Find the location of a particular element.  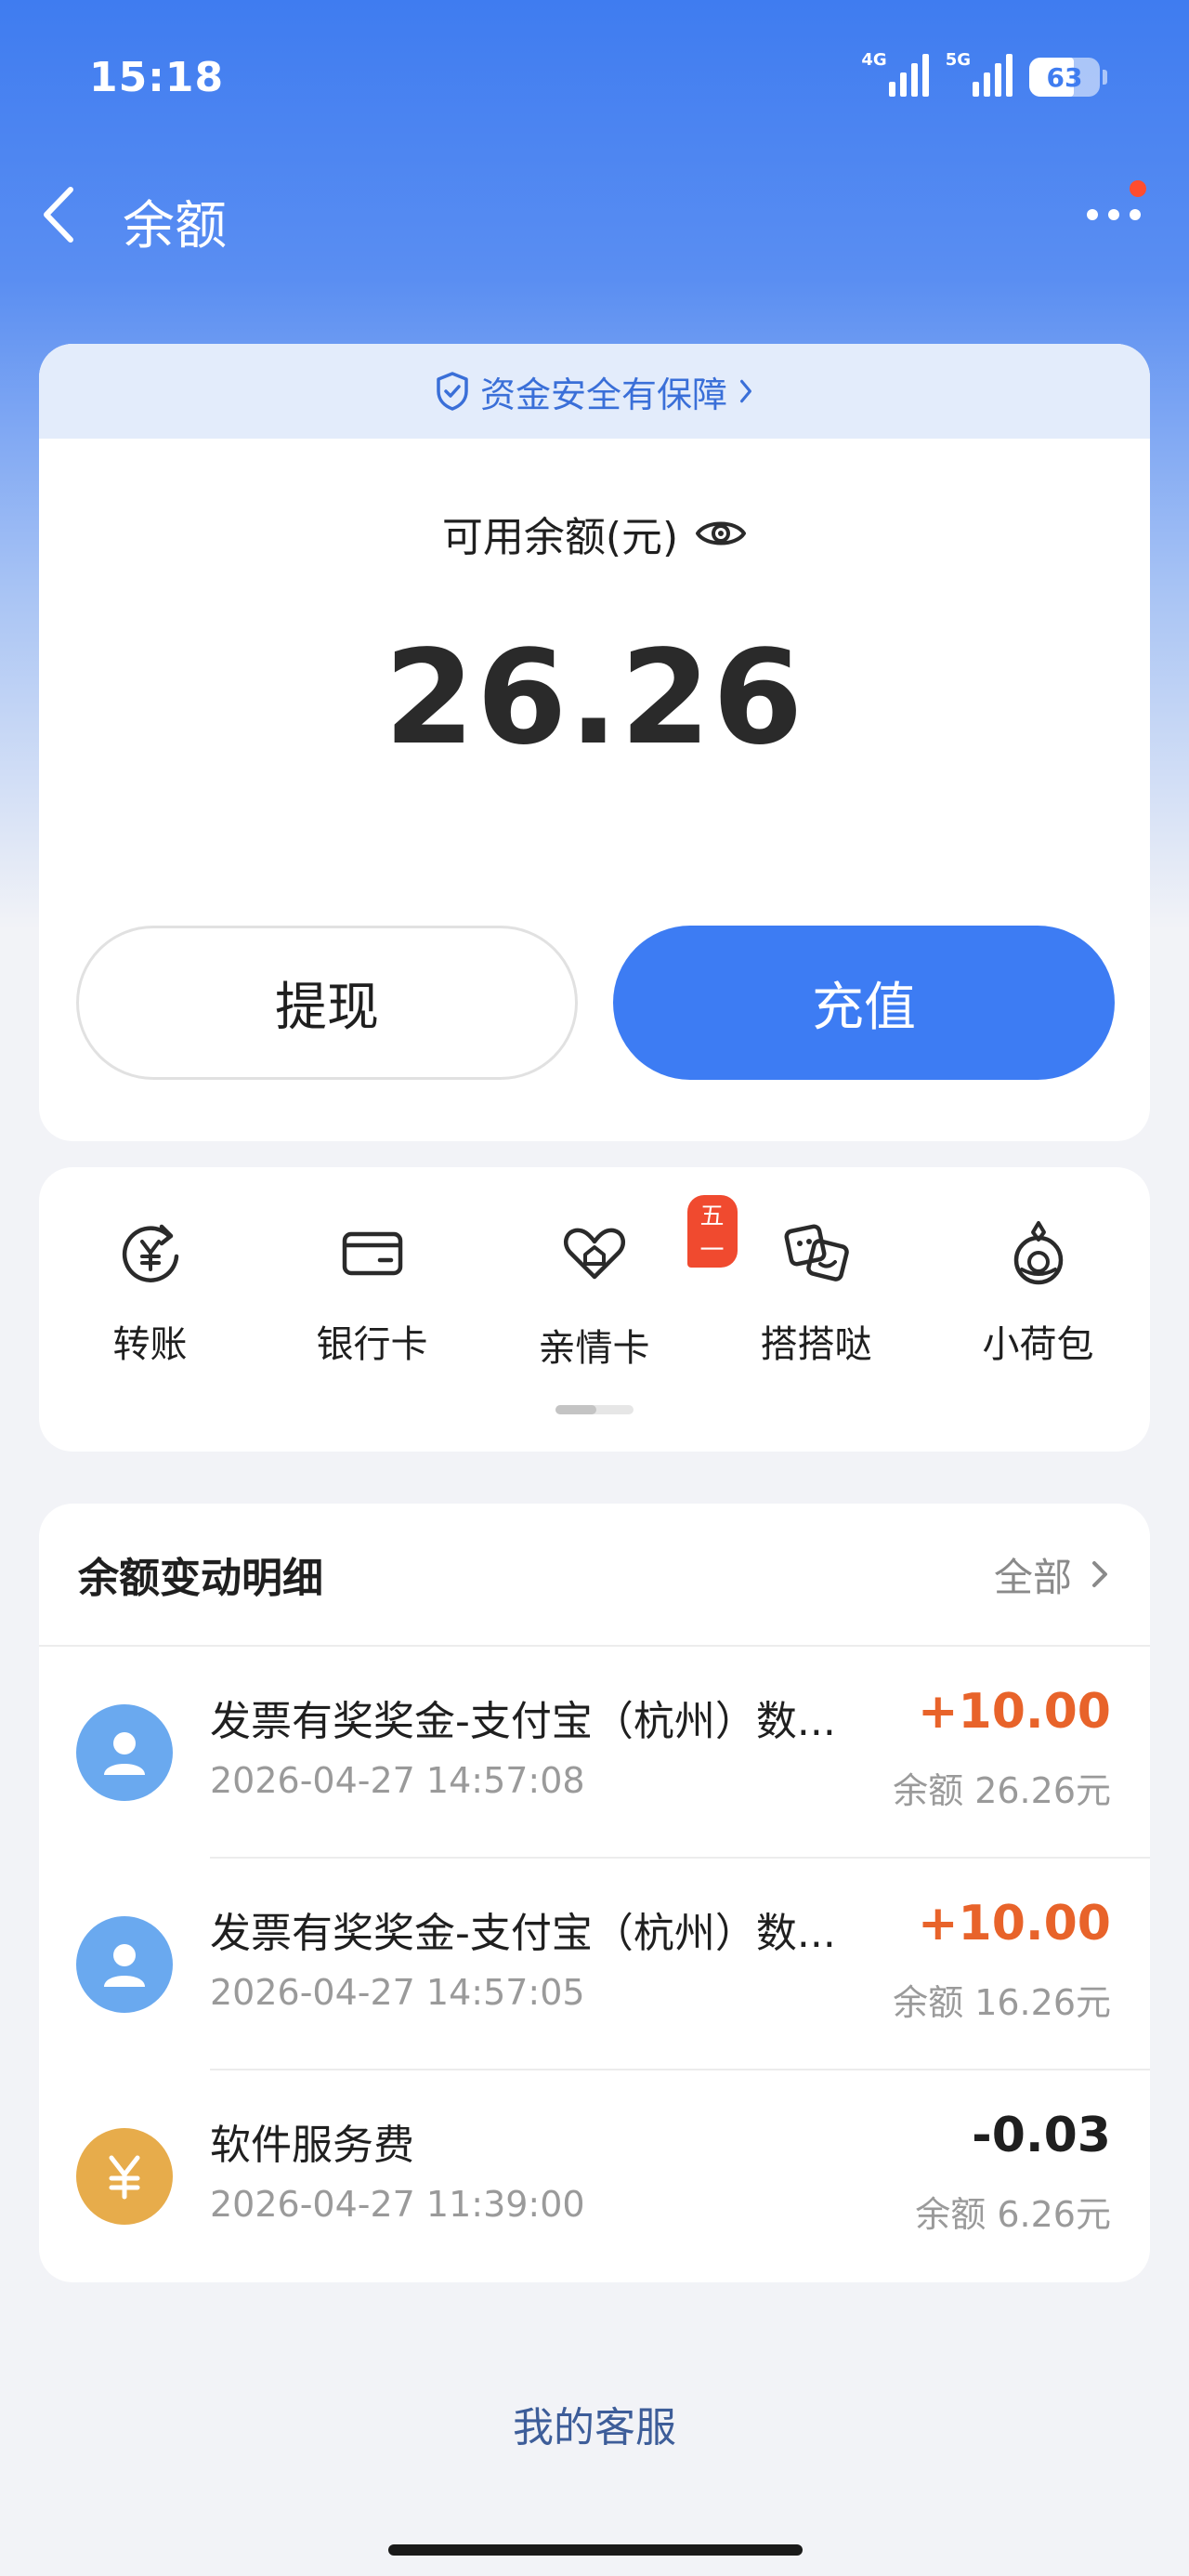

page-title: 余额 is located at coordinates (175, 226).